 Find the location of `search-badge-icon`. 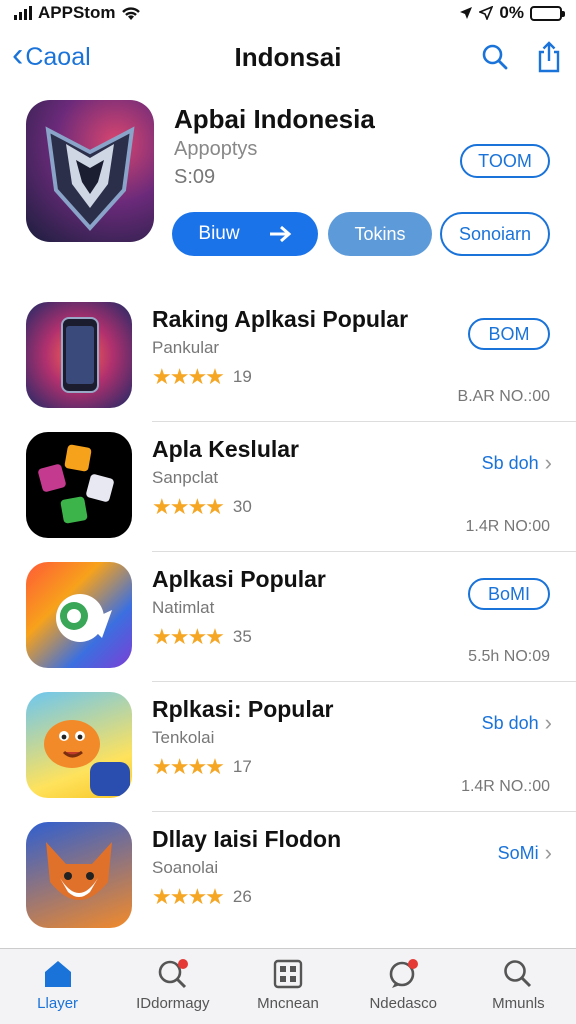

search-badge-icon is located at coordinates (173, 974).